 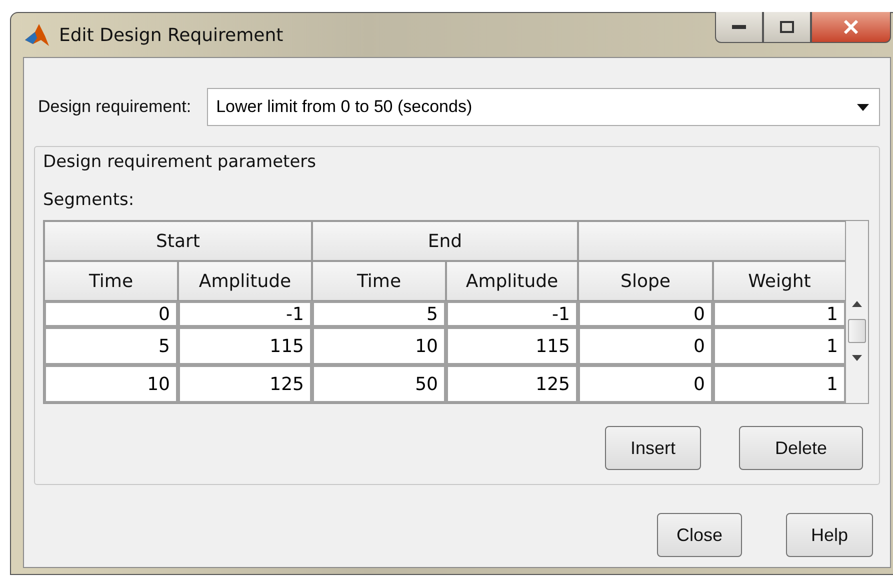 What do you see at coordinates (89, 200) in the screenshot?
I see `segments-label: Segments:` at bounding box center [89, 200].